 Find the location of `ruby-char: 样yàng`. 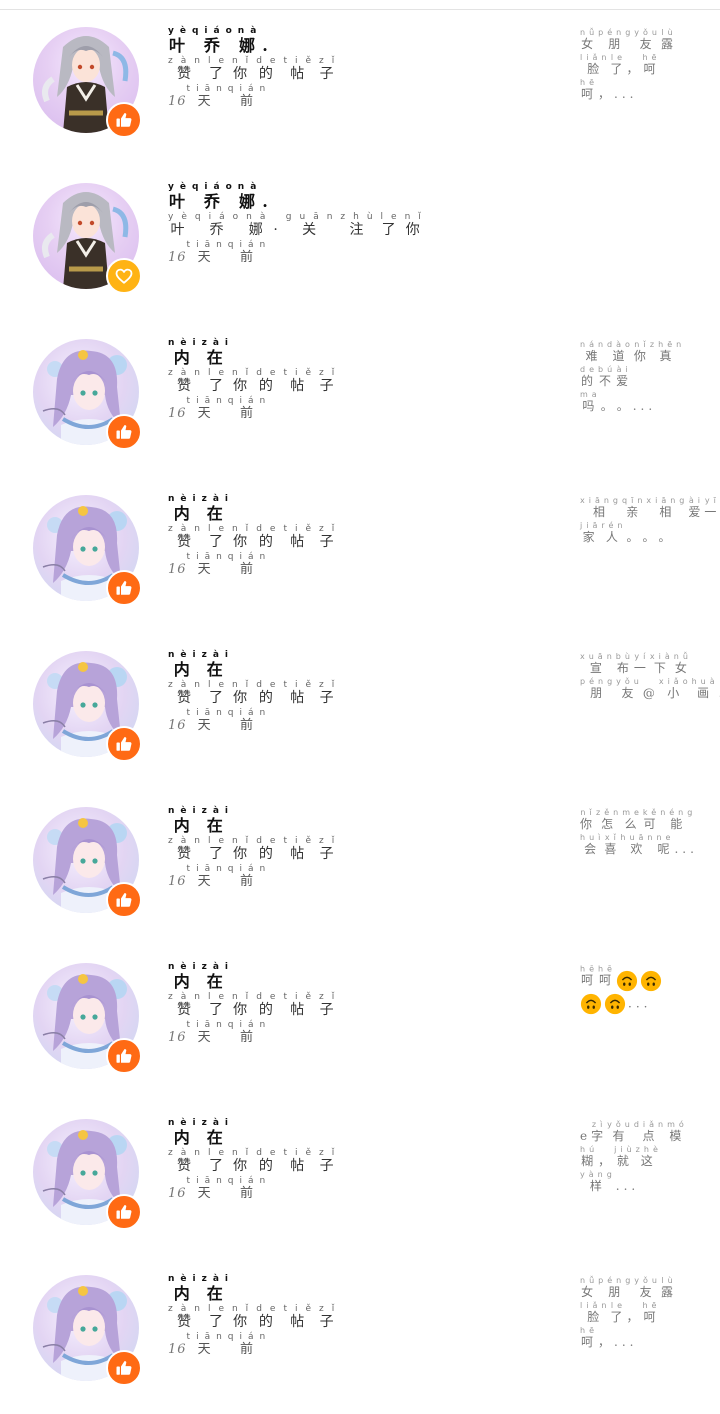

ruby-char: 样yàng is located at coordinates (598, 1182).